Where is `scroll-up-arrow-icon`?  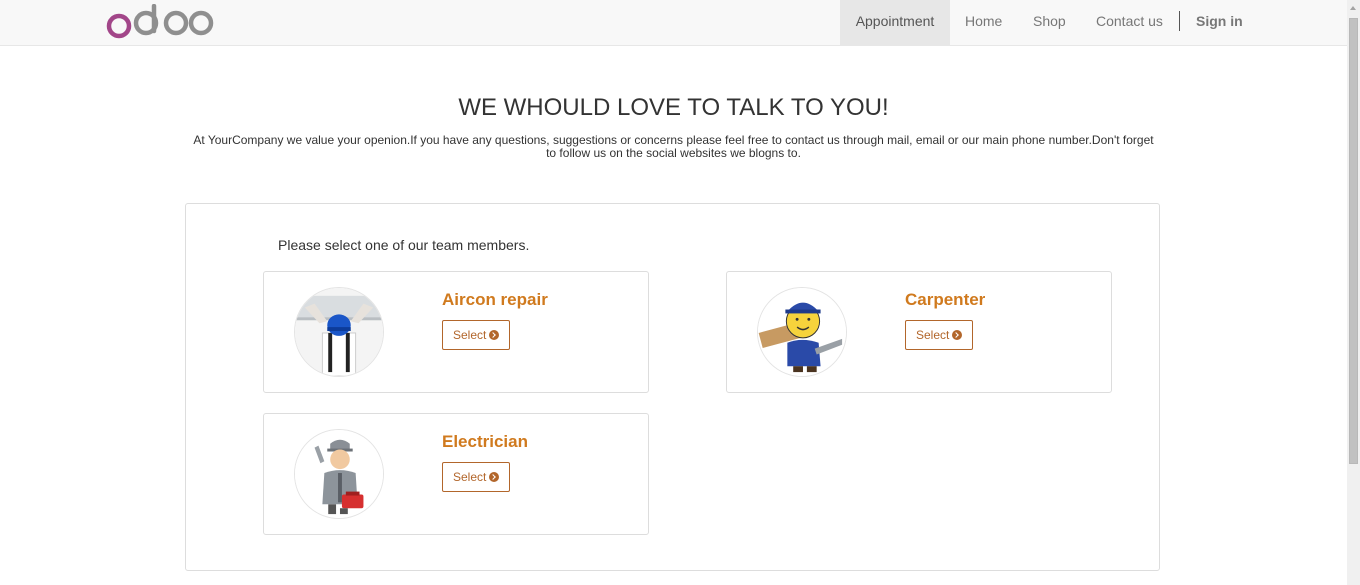 scroll-up-arrow-icon is located at coordinates (1353, 8).